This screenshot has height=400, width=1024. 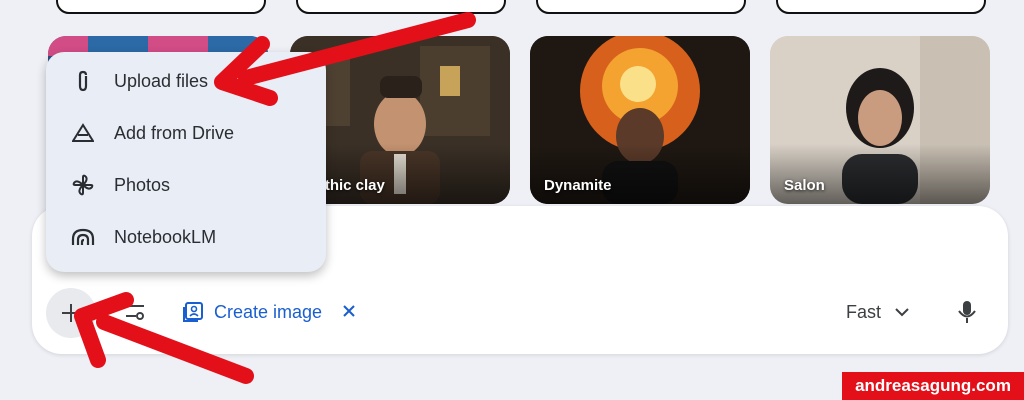 I want to click on watermark: andreasagung.com, so click(x=933, y=386).